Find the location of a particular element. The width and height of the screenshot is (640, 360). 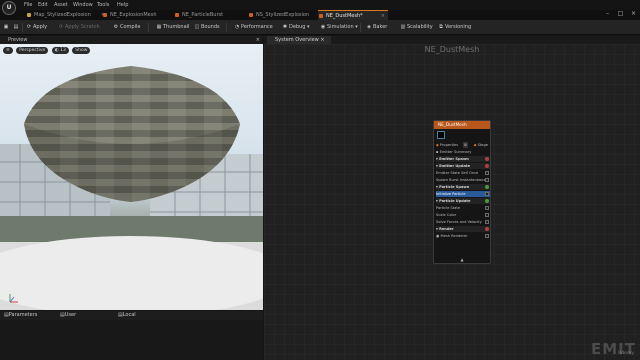

show-button: Show is located at coordinates (81, 50).